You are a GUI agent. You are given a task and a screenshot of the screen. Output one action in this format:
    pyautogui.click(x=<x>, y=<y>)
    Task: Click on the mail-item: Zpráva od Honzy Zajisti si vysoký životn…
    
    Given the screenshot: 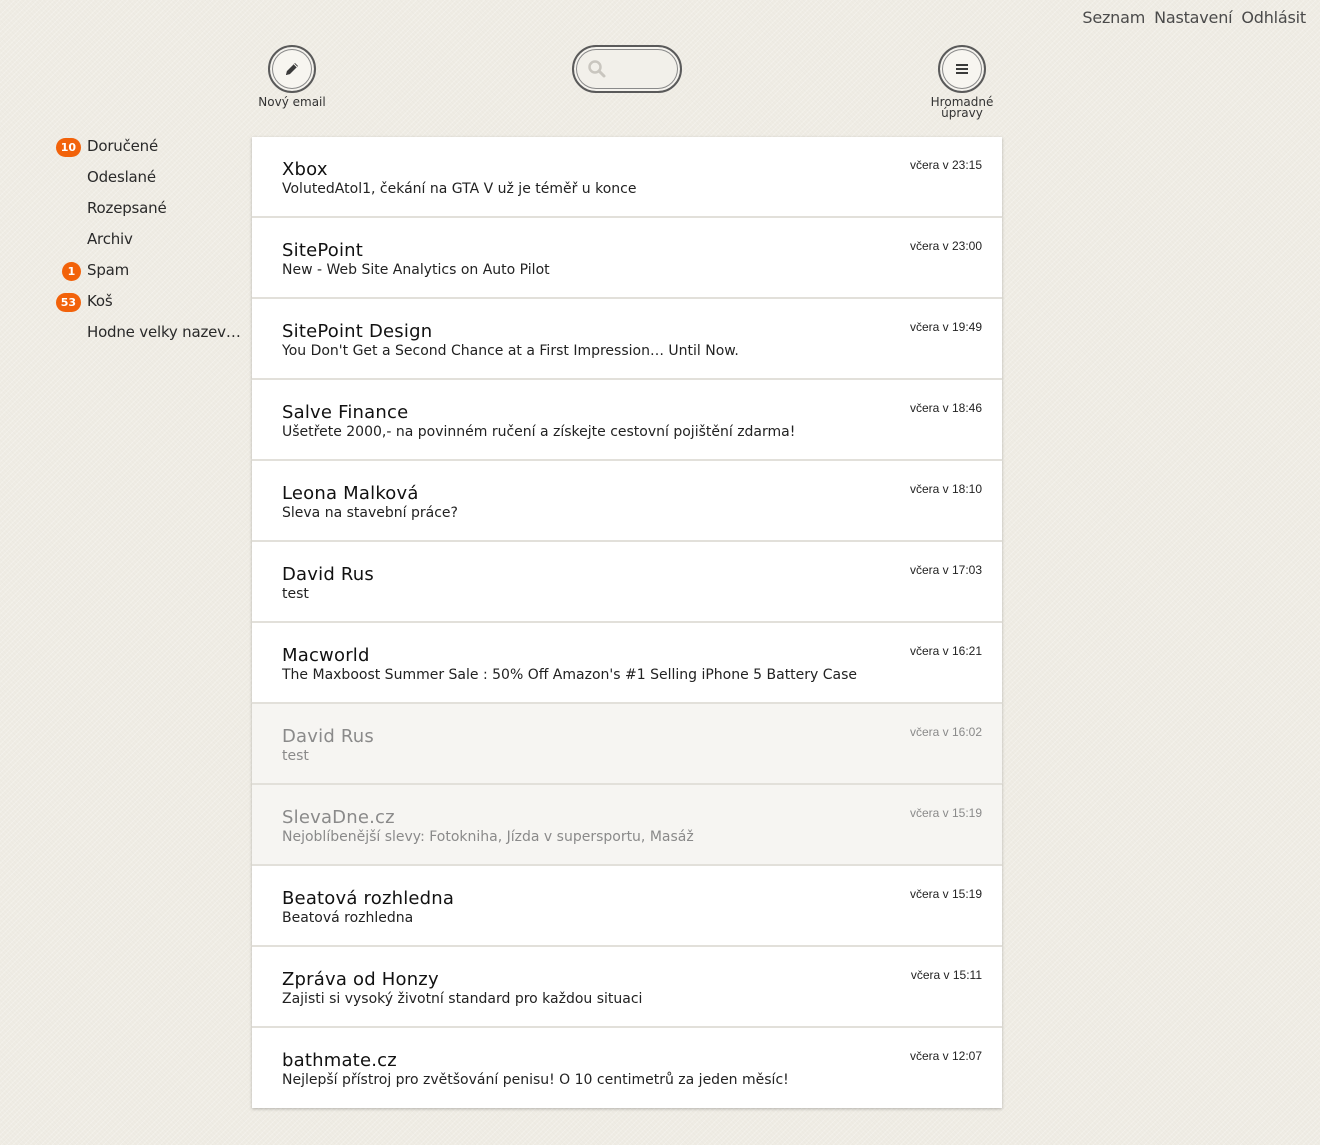 What is the action you would take?
    pyautogui.click(x=627, y=987)
    